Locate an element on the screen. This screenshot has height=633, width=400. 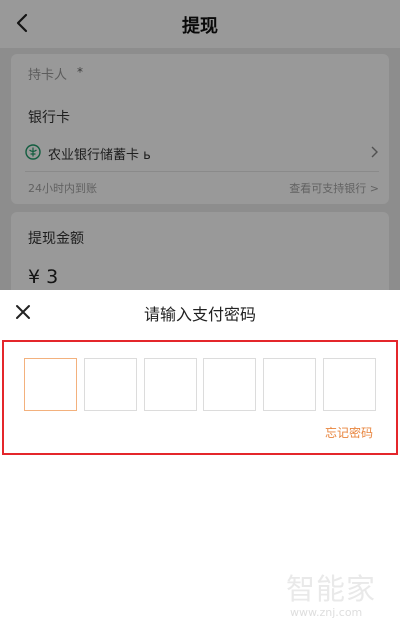
forgot-password-link: 忘记密码 is located at coordinates (349, 432).